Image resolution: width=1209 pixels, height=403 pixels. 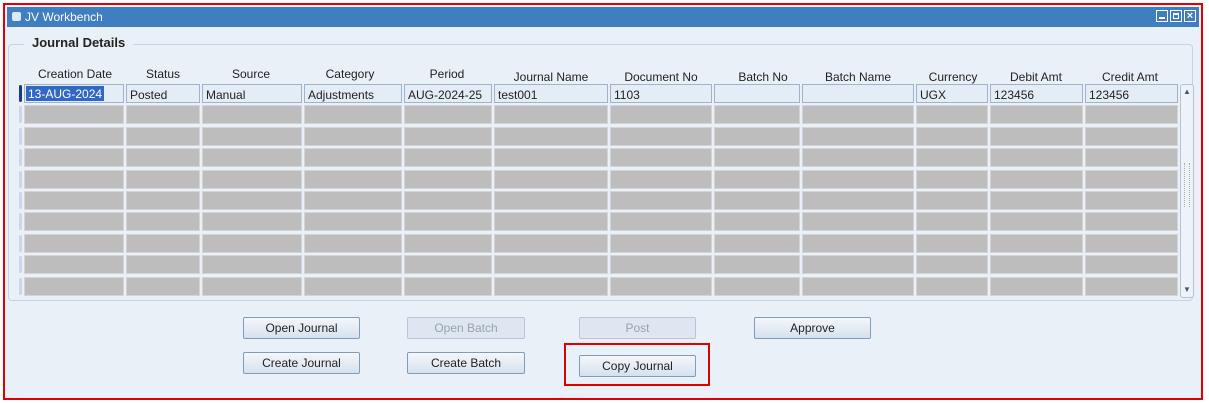 What do you see at coordinates (74, 93) in the screenshot?
I see `cell-creation-date: 13-AUG-2024` at bounding box center [74, 93].